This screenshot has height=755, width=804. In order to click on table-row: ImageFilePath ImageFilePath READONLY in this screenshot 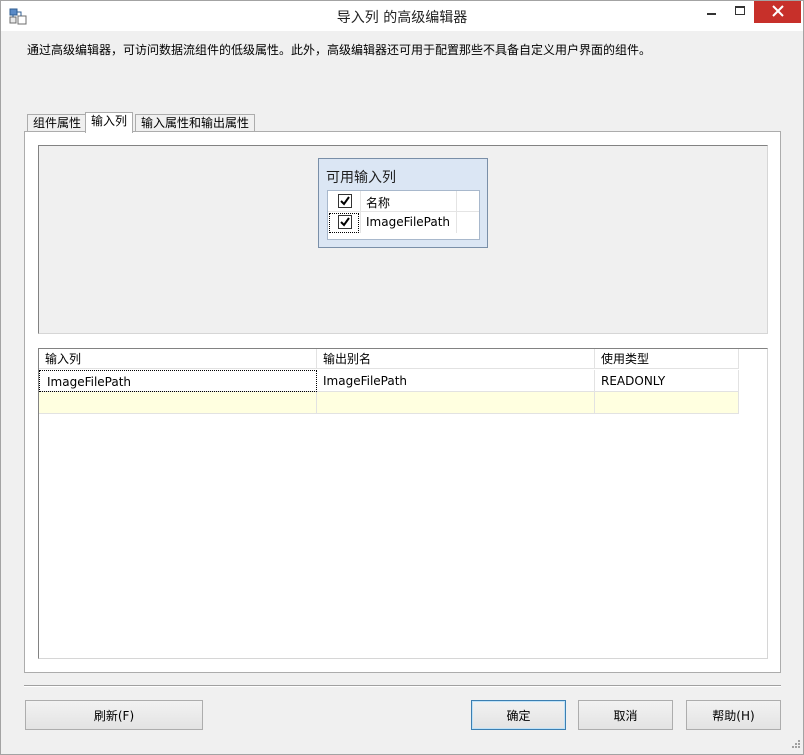, I will do `click(389, 381)`.